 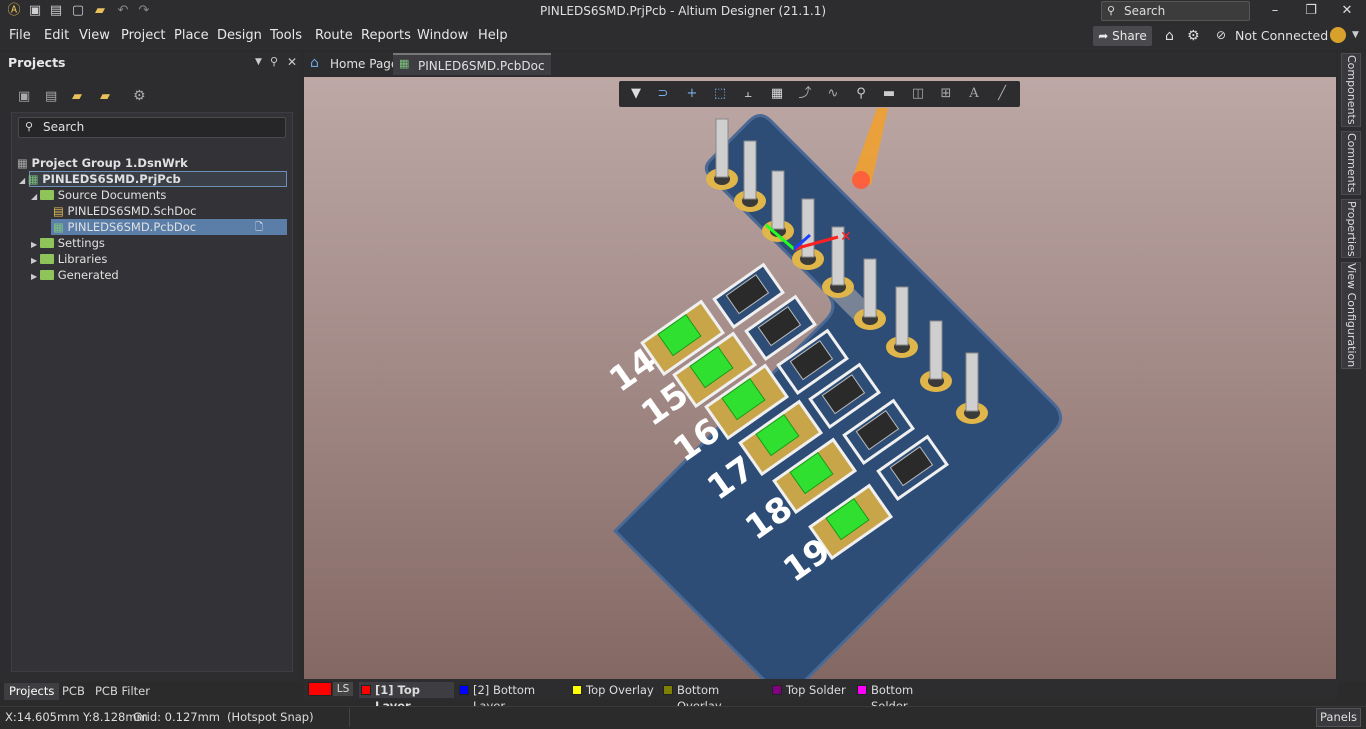 I want to click on text-icon: A, so click(x=974, y=94).